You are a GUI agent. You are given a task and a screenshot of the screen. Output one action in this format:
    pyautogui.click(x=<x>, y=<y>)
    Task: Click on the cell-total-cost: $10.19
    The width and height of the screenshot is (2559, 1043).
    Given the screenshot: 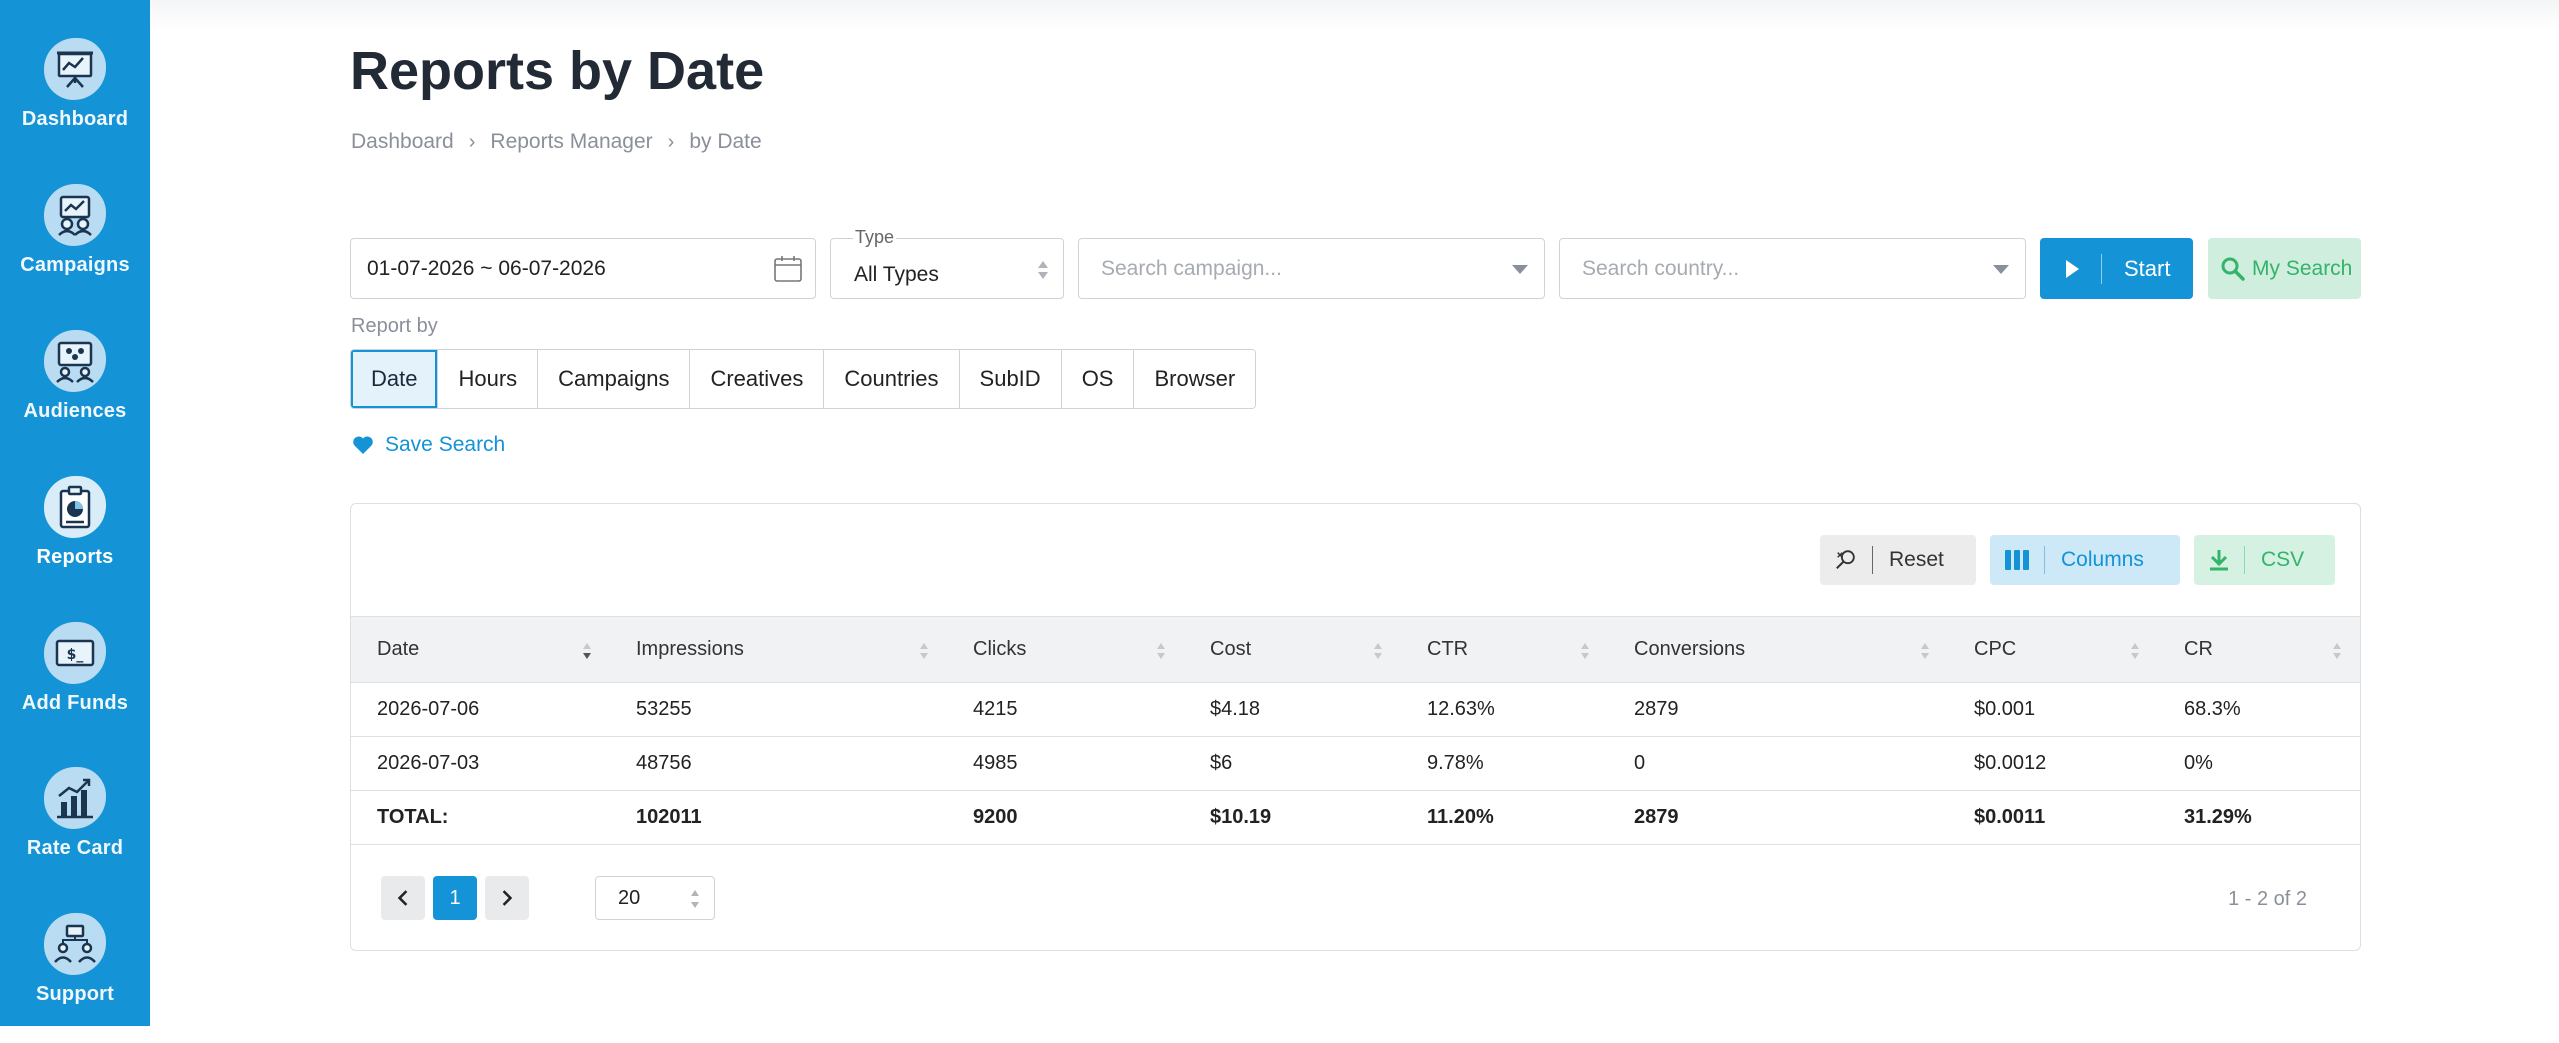 What is the action you would take?
    pyautogui.click(x=1241, y=817)
    